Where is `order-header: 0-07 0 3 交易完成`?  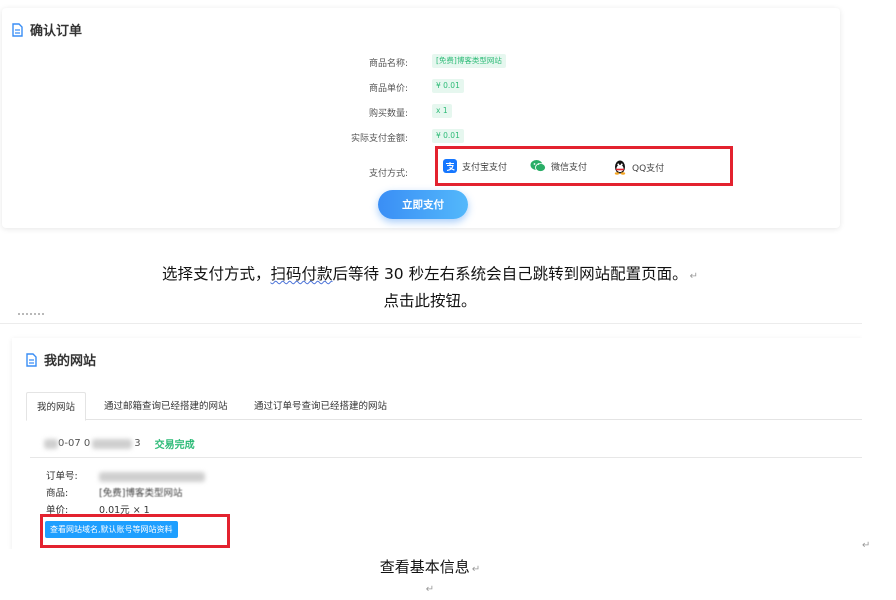
order-header: 0-07 0 3 交易完成 is located at coordinates (119, 443).